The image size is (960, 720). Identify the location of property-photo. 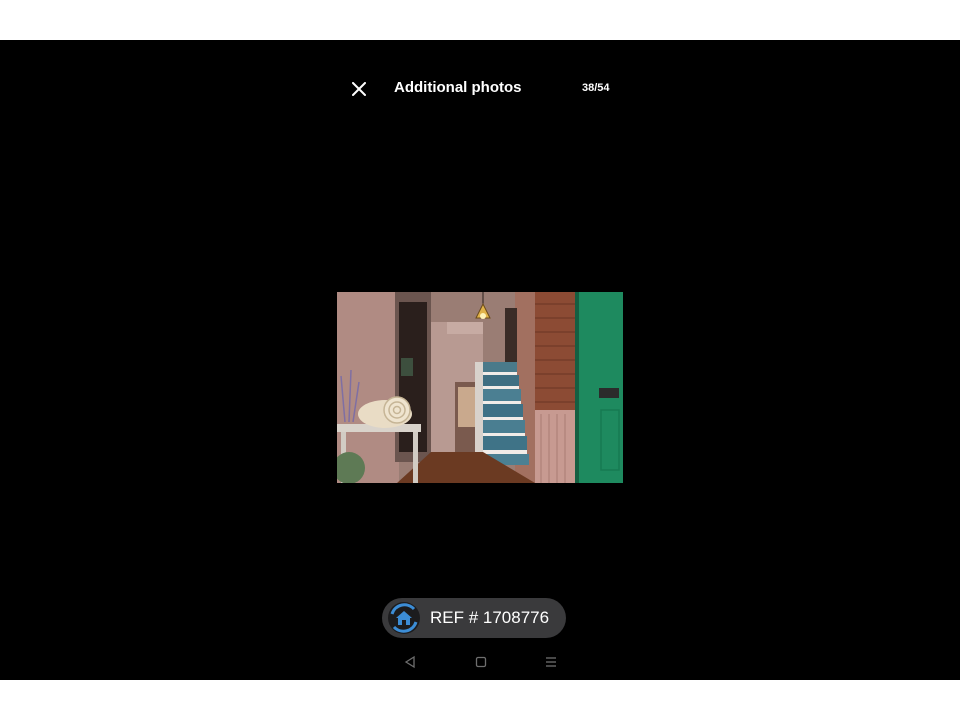
(480, 387).